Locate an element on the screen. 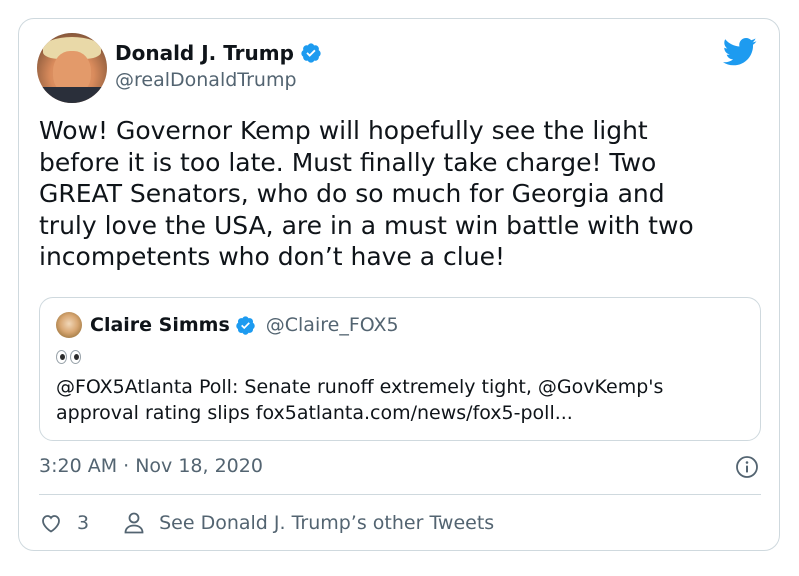 The width and height of the screenshot is (799, 576). author-name: Donald J. Trump is located at coordinates (204, 53).